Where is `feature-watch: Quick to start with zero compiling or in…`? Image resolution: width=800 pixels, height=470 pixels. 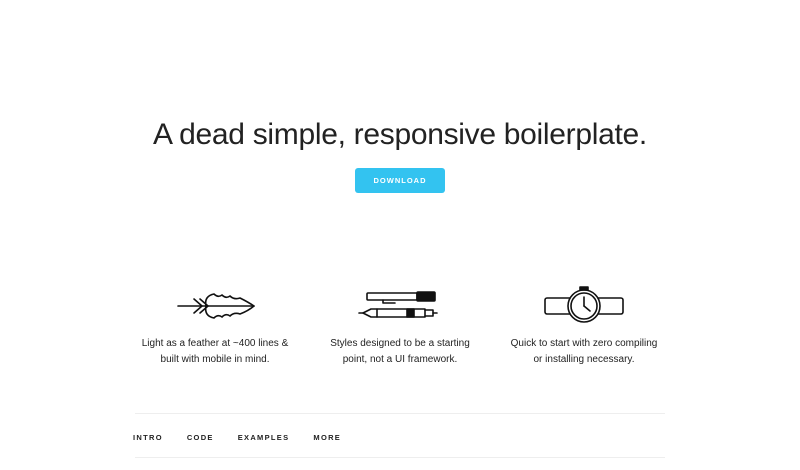
feature-watch: Quick to start with zero compiling or in… is located at coordinates (584, 327).